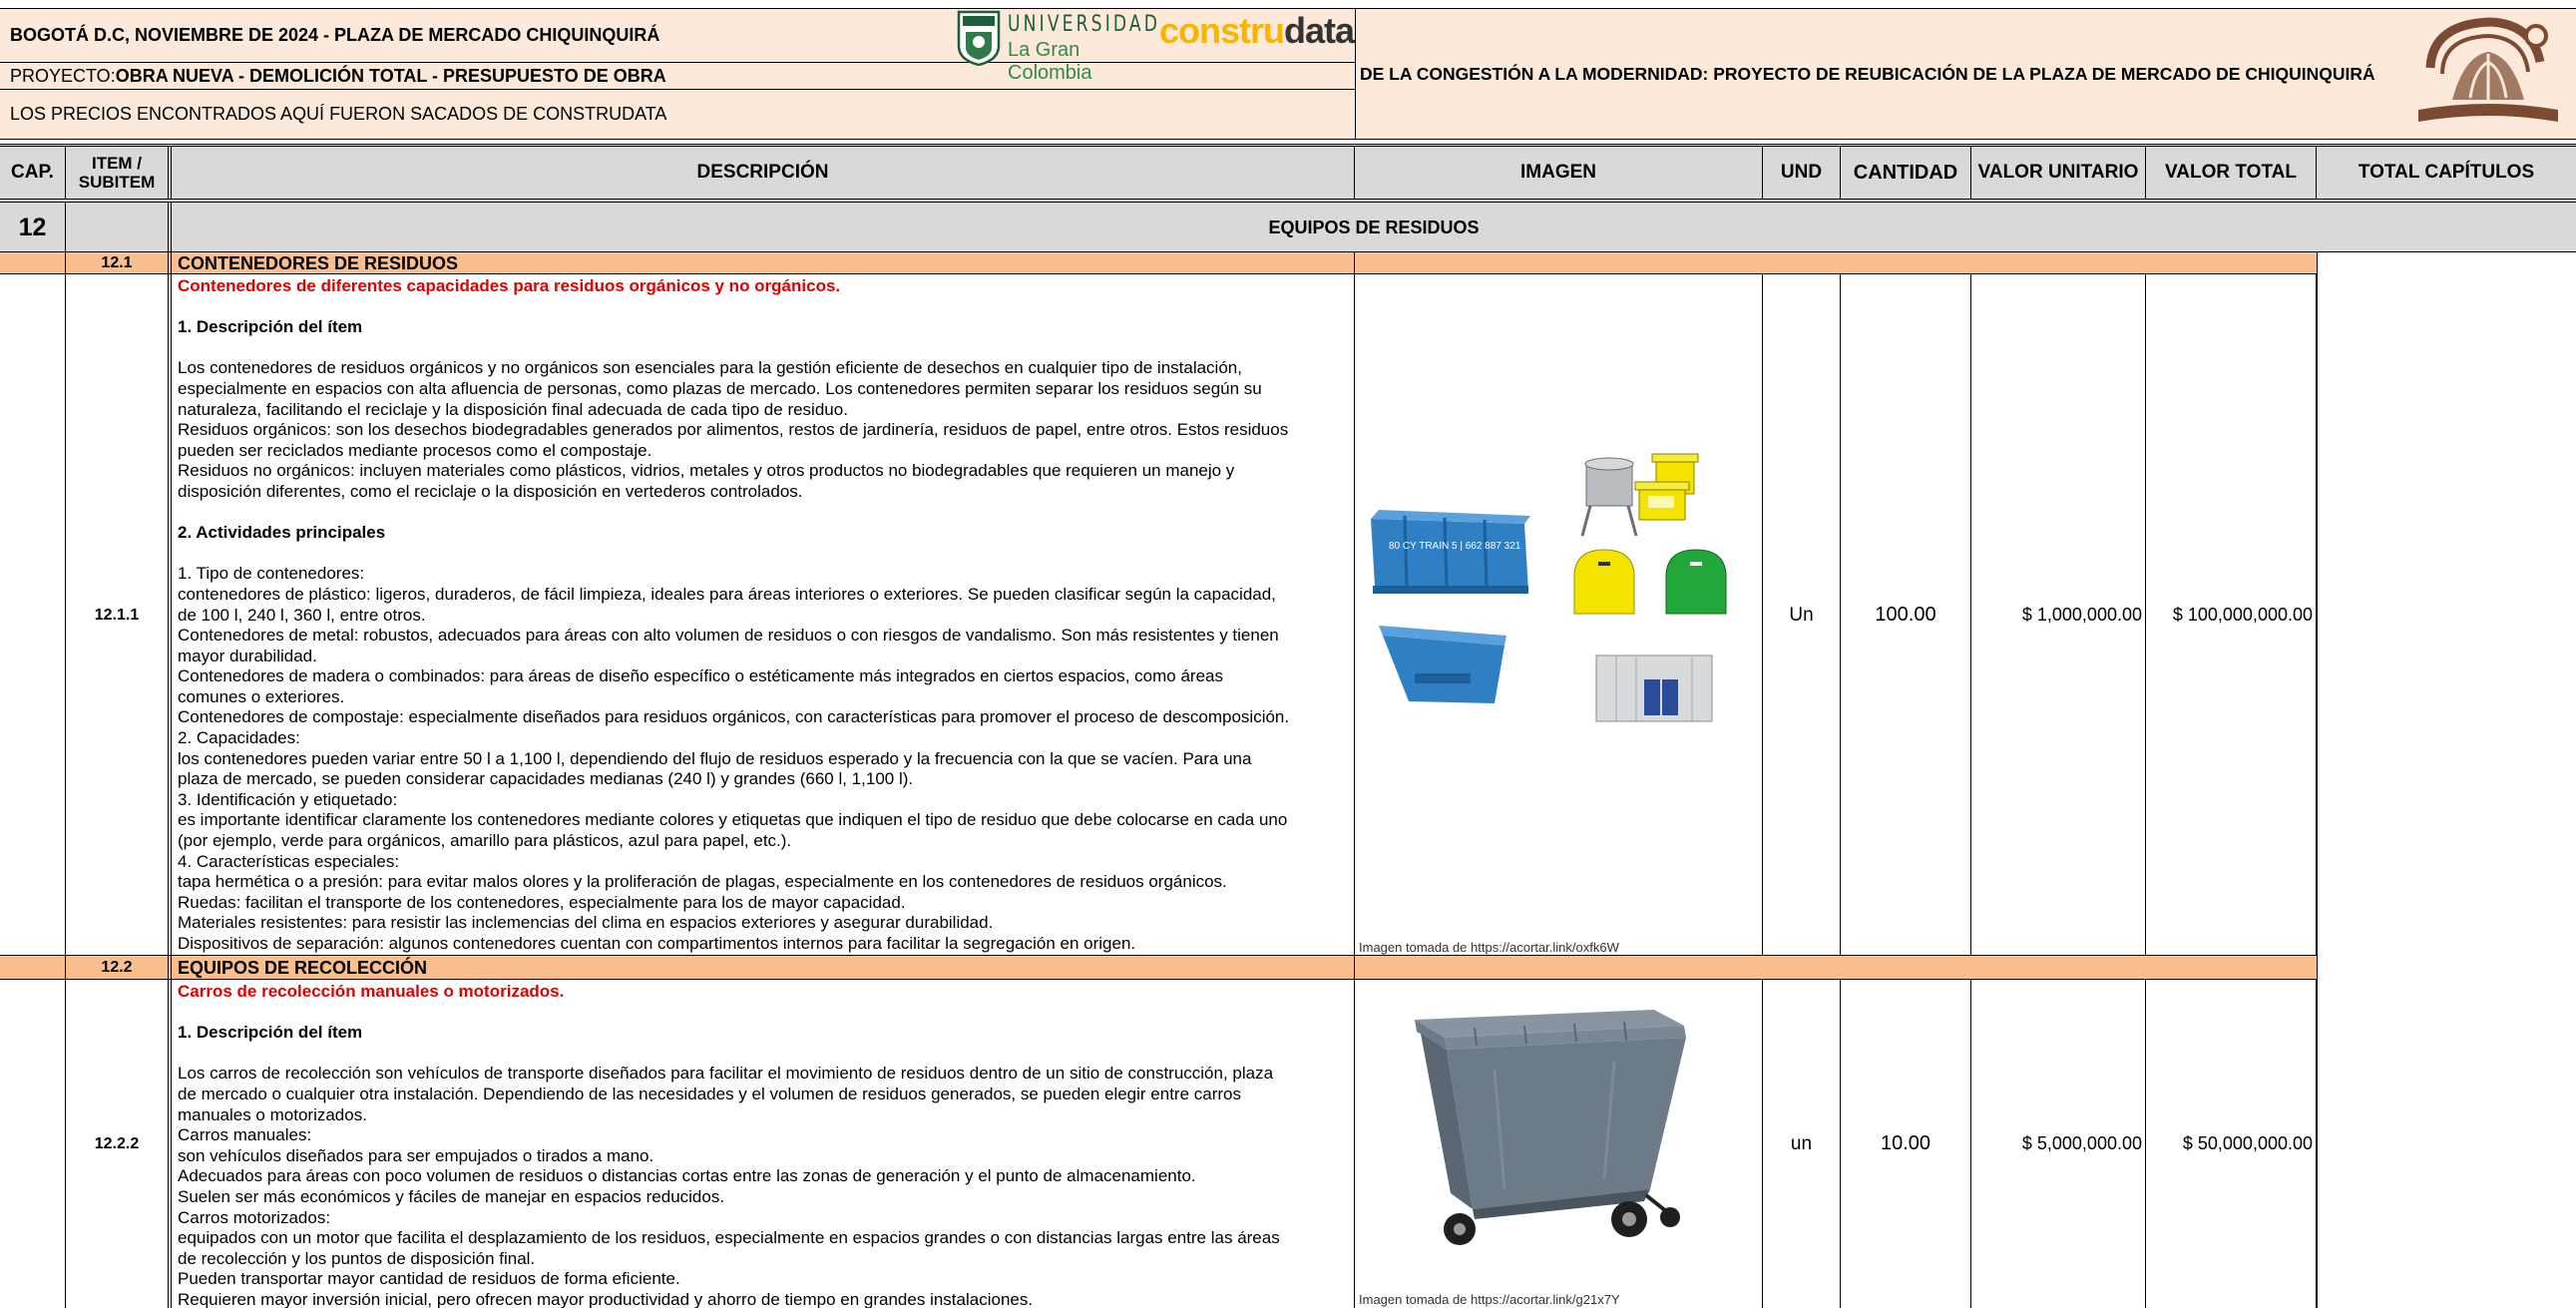 The width and height of the screenshot is (2576, 1308). What do you see at coordinates (1609, 497) in the screenshot?
I see `steel-bin-icon` at bounding box center [1609, 497].